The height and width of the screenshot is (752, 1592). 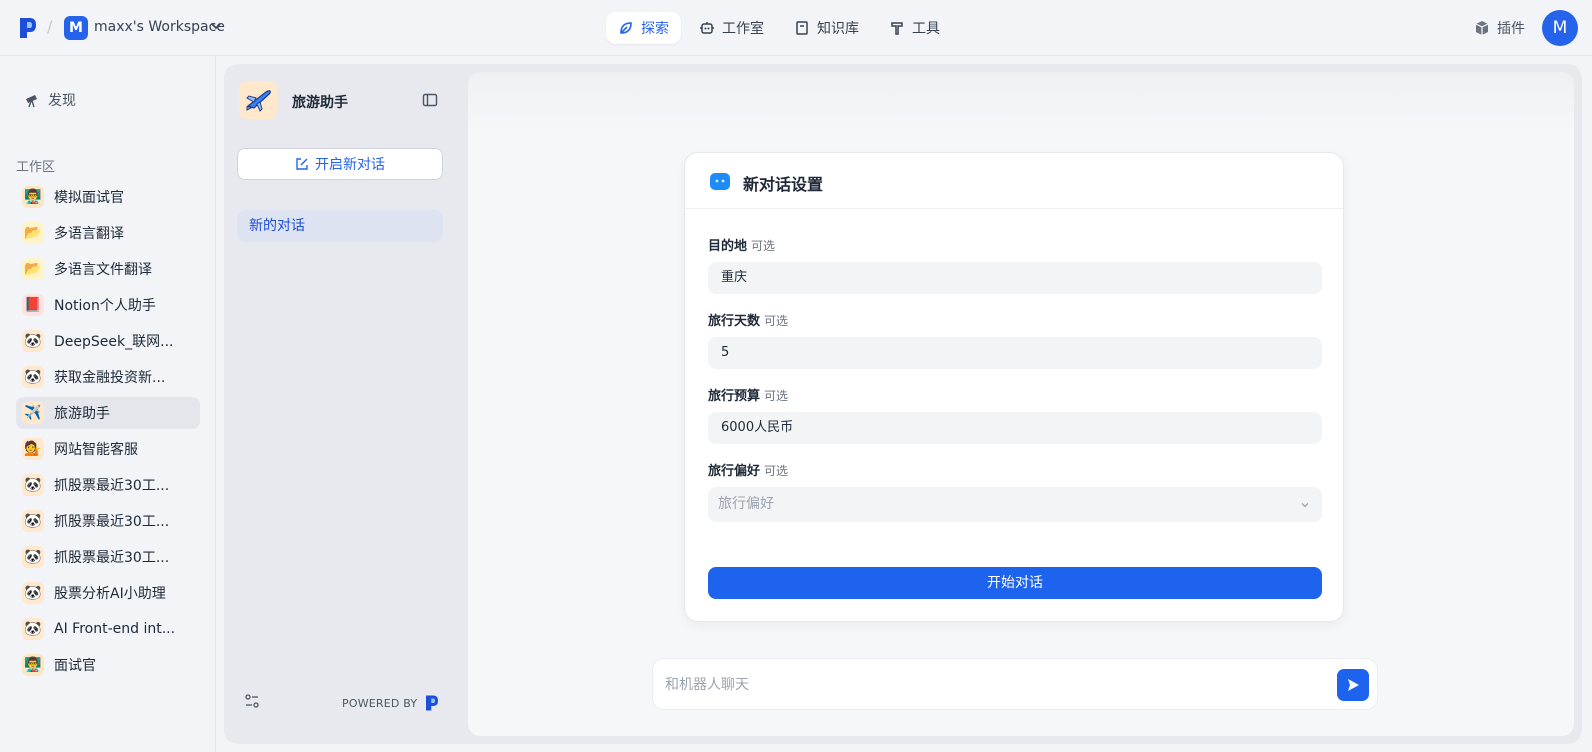 I want to click on travel-budget-label-text: 旅行预算, so click(x=734, y=396).